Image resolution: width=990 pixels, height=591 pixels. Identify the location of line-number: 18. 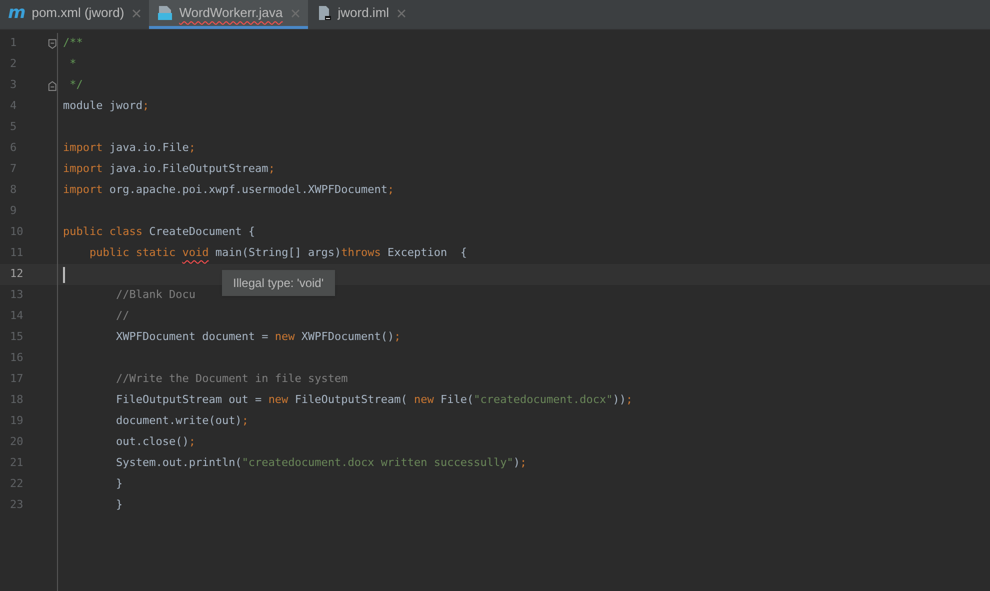
(16, 400).